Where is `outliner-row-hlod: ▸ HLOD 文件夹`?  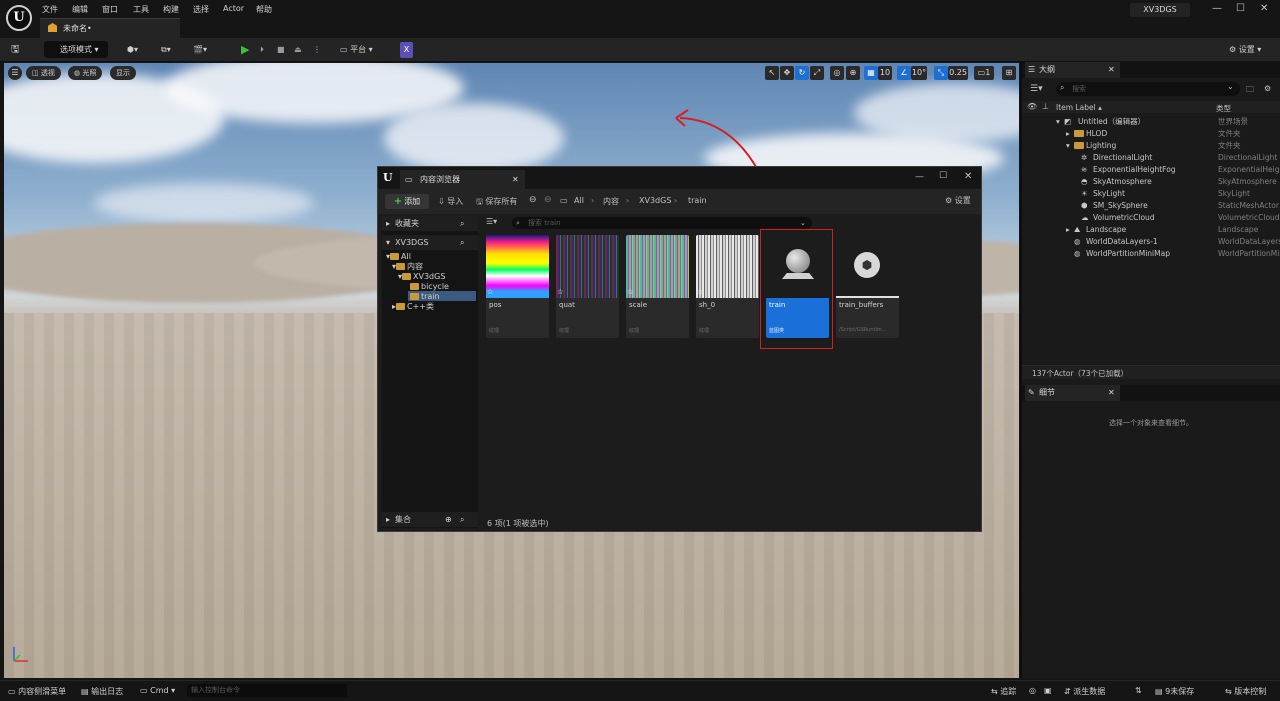
outliner-row-hlod: ▸ HLOD 文件夹 is located at coordinates (1151, 134).